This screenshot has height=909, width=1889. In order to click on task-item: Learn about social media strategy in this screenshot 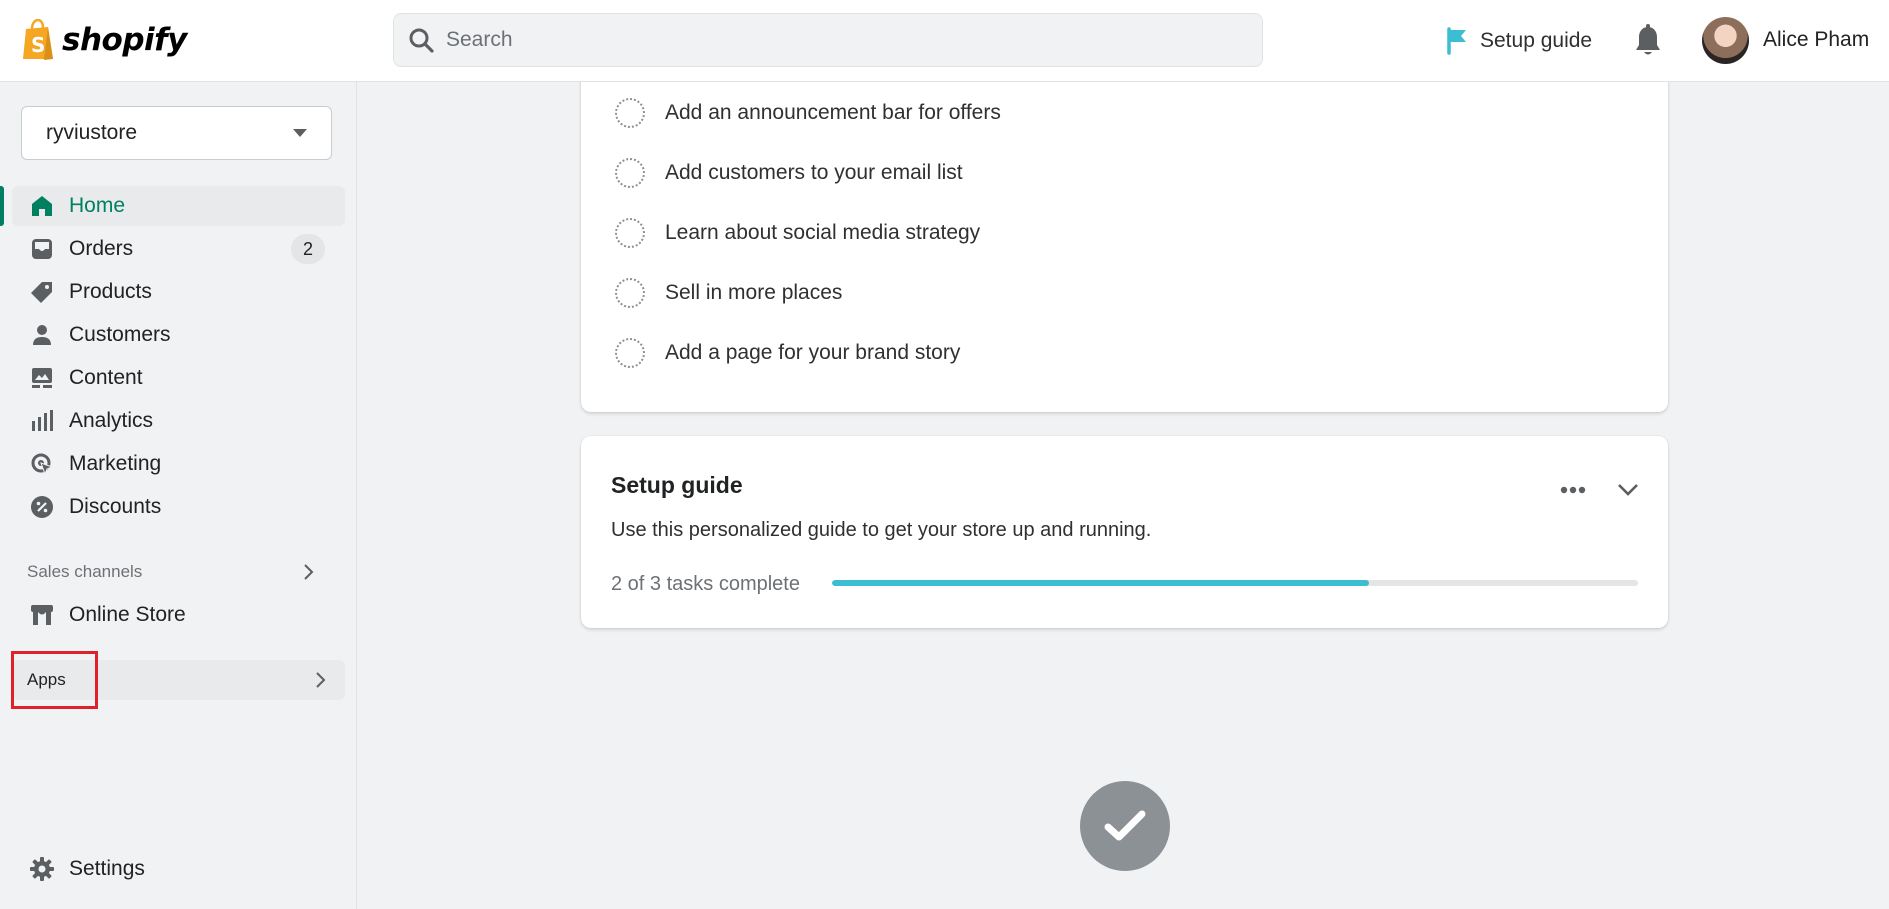, I will do `click(1031, 233)`.